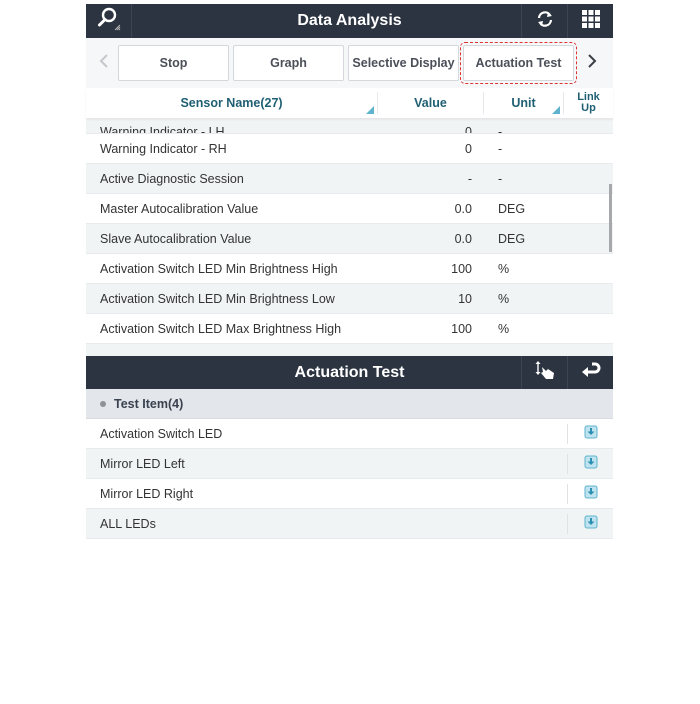 This screenshot has width=700, height=704. What do you see at coordinates (403, 63) in the screenshot?
I see `selective-display-button: Selective Display` at bounding box center [403, 63].